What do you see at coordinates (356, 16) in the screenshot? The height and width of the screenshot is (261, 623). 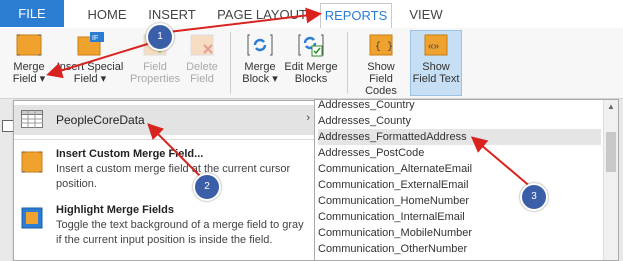 I see `tab-reports: REPORTS` at bounding box center [356, 16].